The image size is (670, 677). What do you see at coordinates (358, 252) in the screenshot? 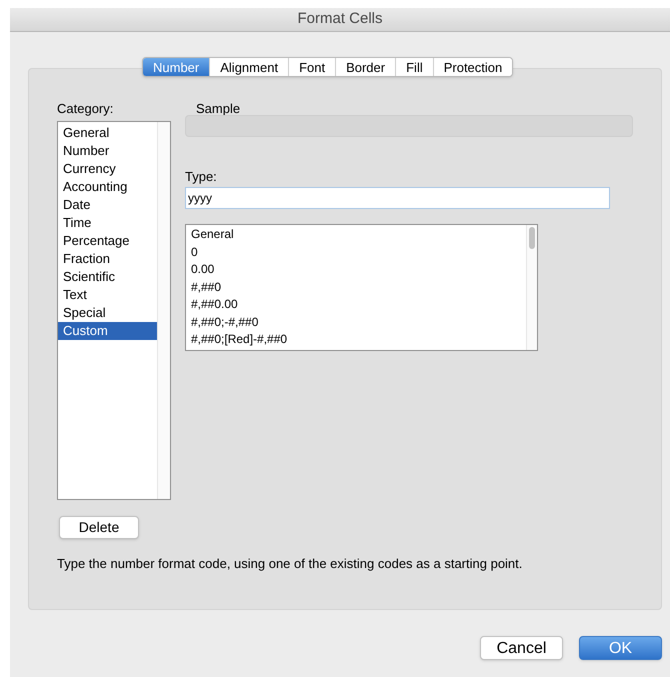
I see `format-item: 0` at bounding box center [358, 252].